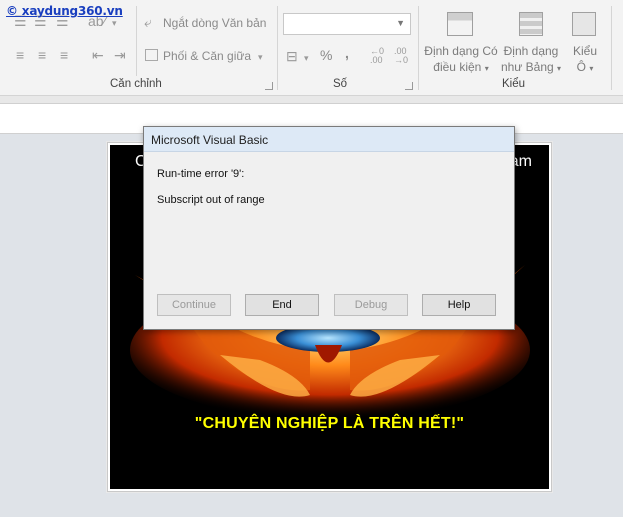 Image resolution: width=623 pixels, height=517 pixels. I want to click on comma-style-button: ,, so click(347, 53).